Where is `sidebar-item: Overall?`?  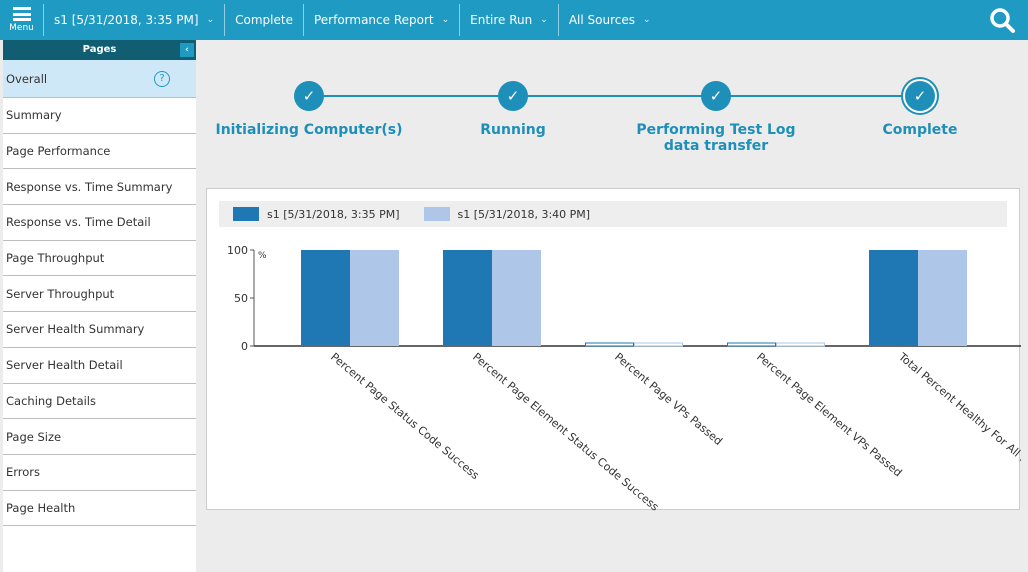
sidebar-item: Overall? is located at coordinates (99, 79).